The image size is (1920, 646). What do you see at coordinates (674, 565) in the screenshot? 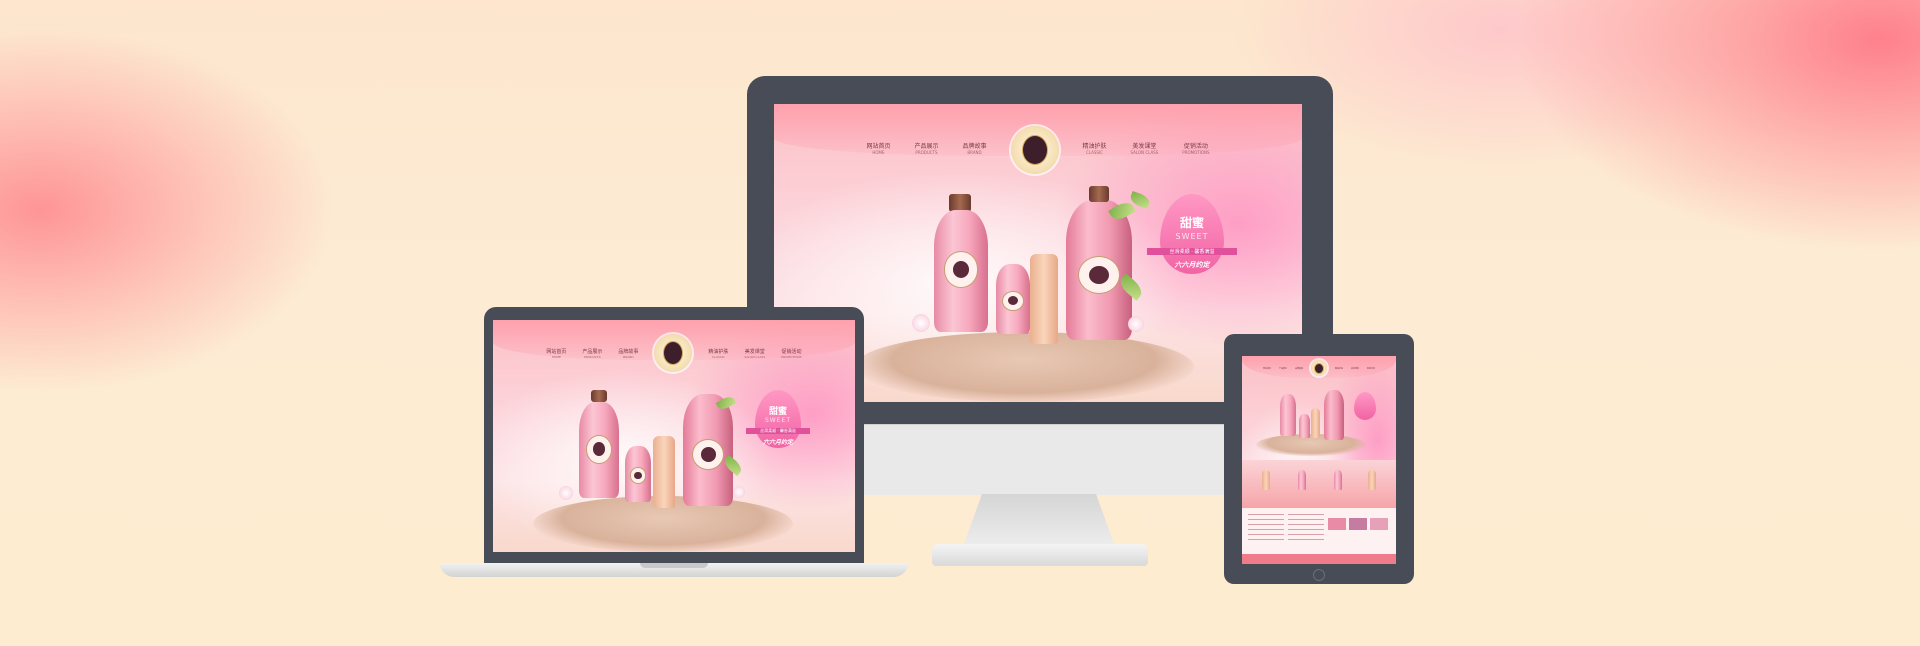
I see `laptop-trackpad-notch` at bounding box center [674, 565].